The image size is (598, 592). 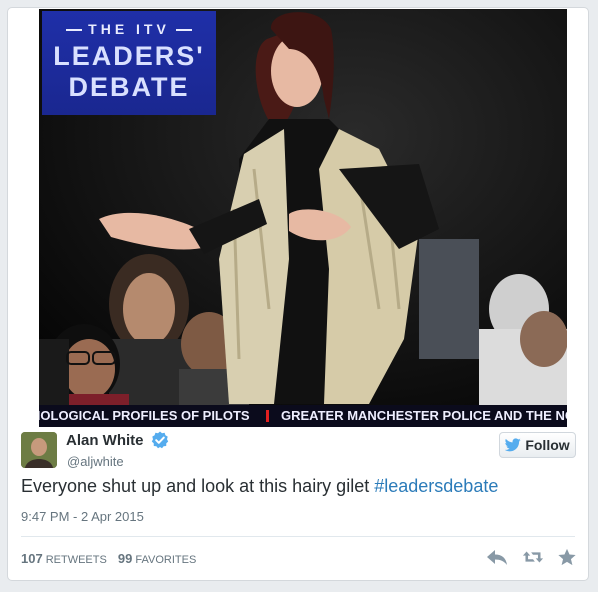 What do you see at coordinates (547, 445) in the screenshot?
I see `follow-button-label: Follow` at bounding box center [547, 445].